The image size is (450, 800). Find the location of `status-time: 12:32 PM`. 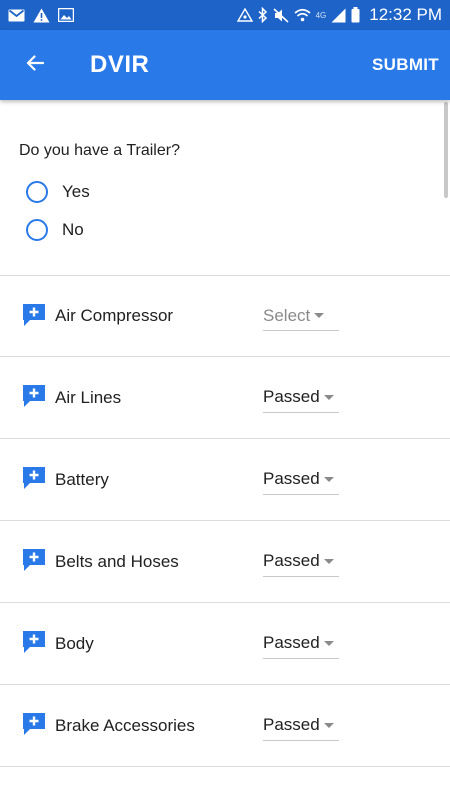

status-time: 12:32 PM is located at coordinates (405, 14).